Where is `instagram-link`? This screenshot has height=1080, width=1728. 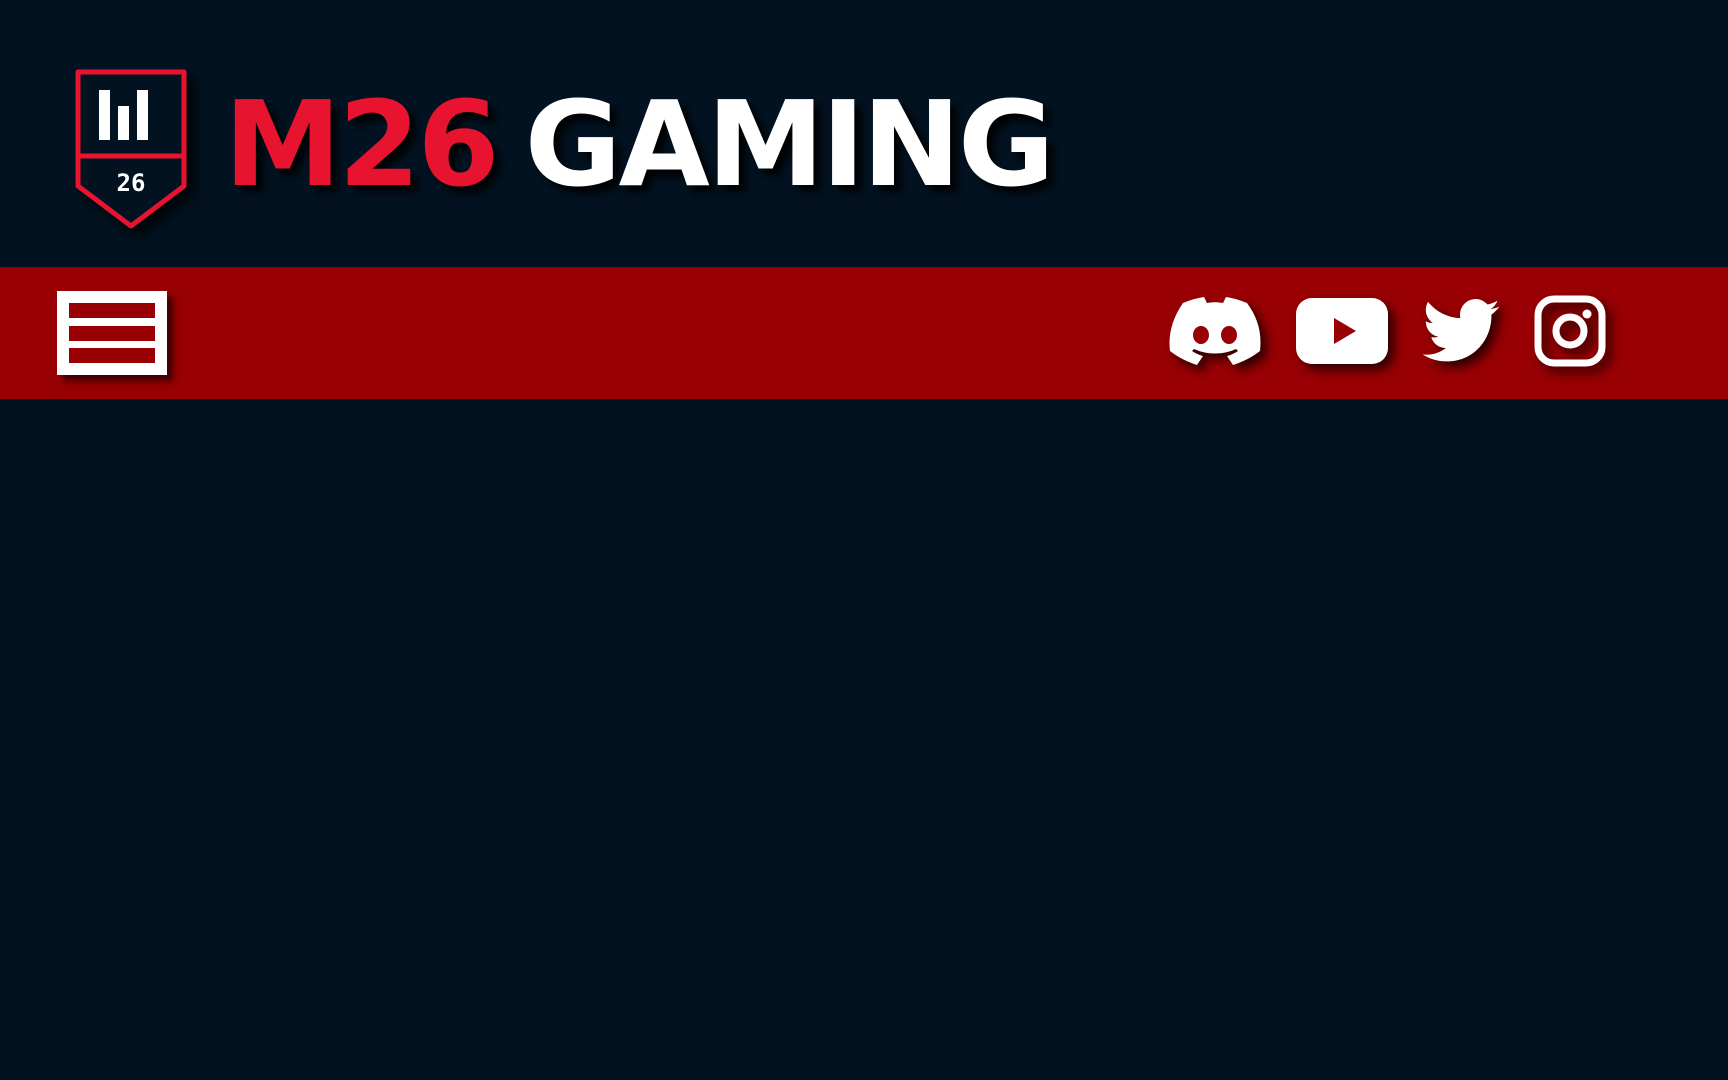 instagram-link is located at coordinates (1570, 333).